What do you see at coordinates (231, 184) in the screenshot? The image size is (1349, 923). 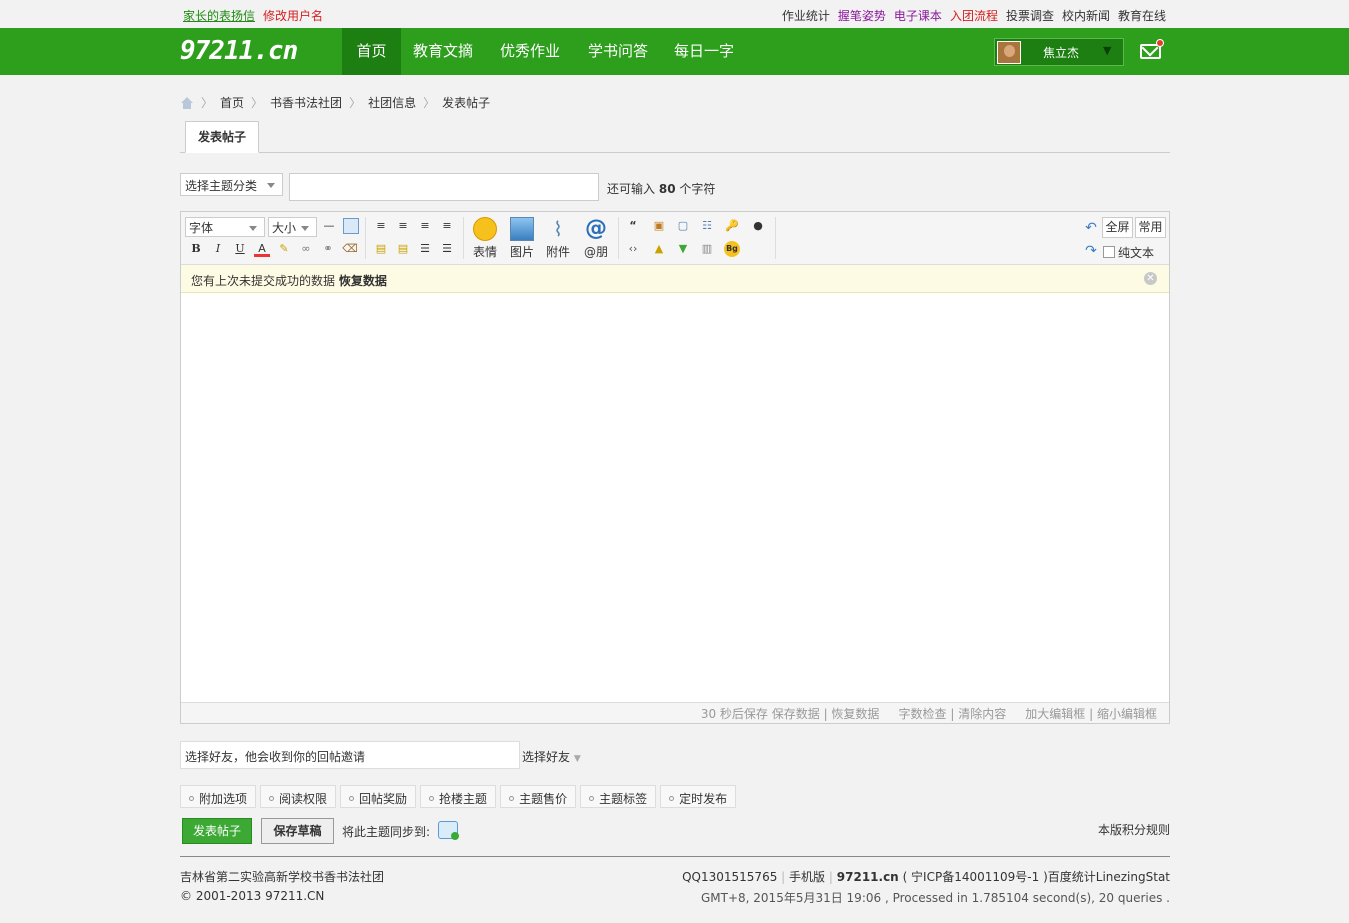 I see `topic-type-select: 选择主题分类` at bounding box center [231, 184].